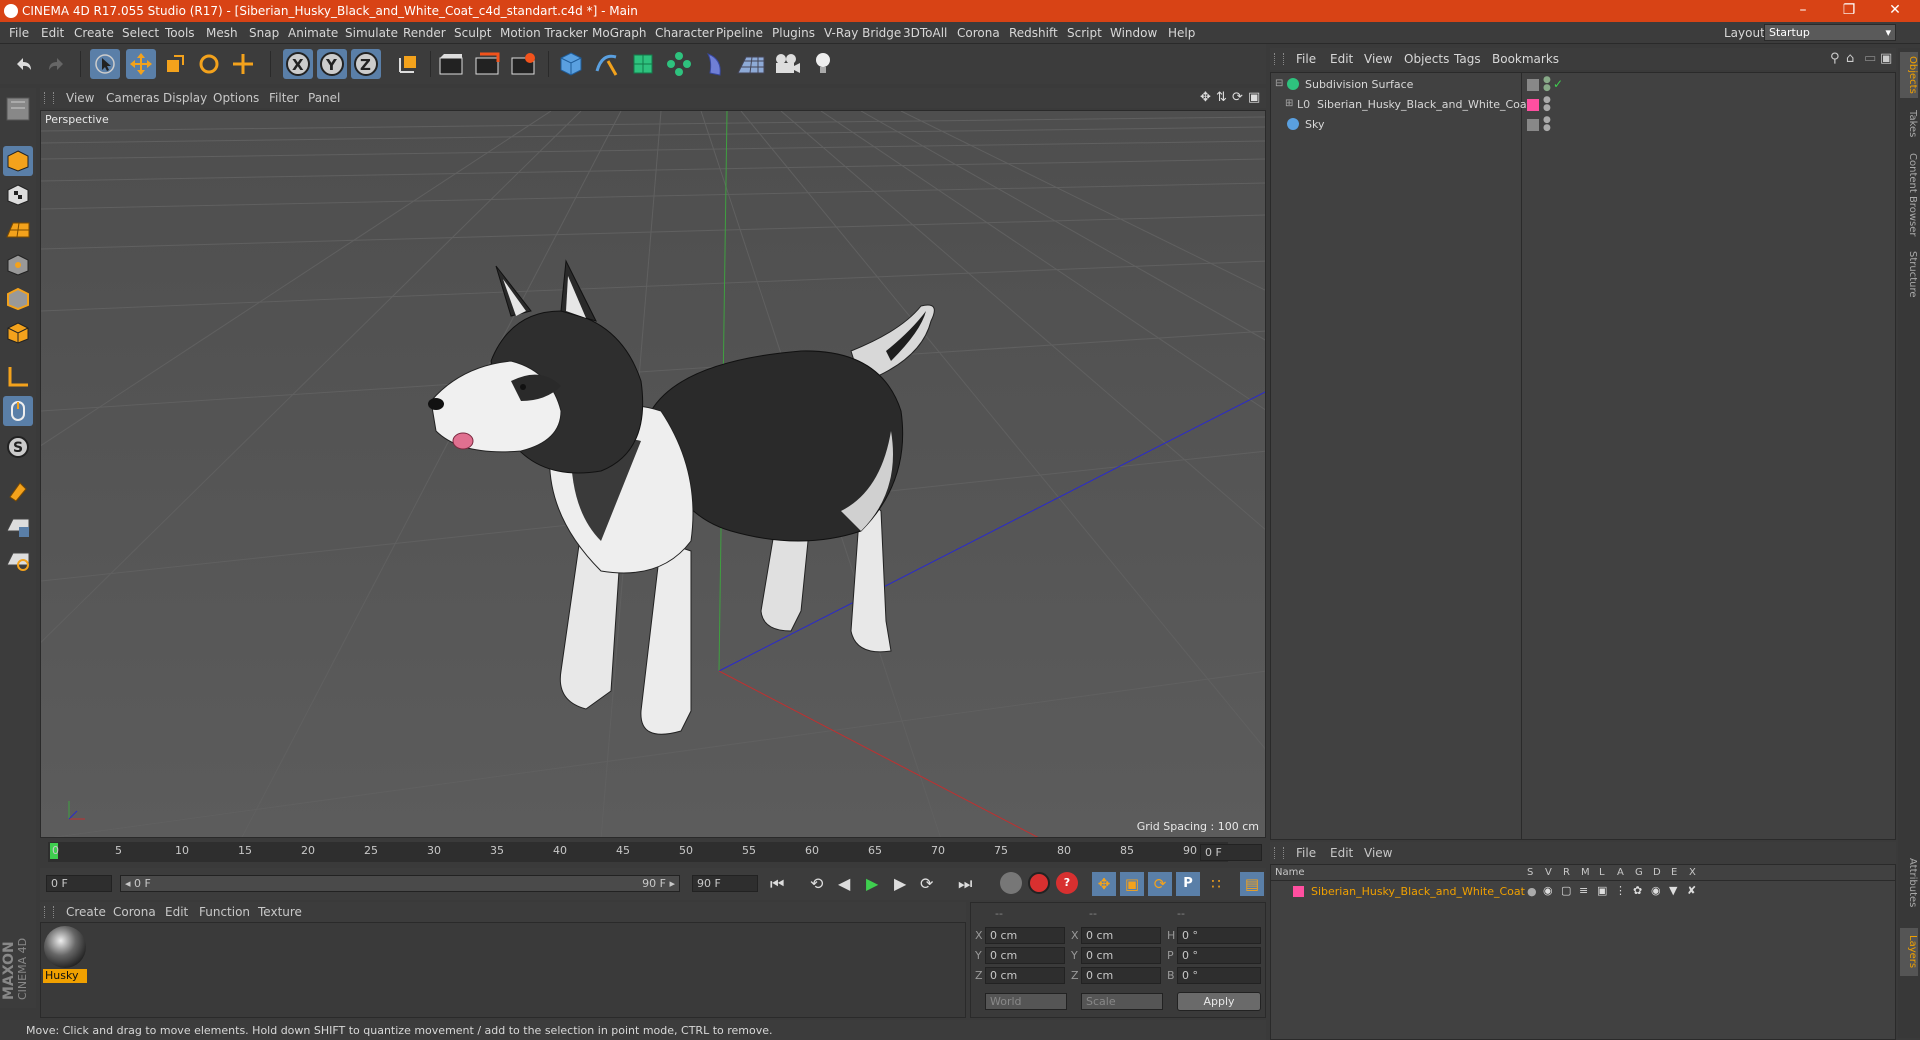 This screenshot has width=1920, height=1040. What do you see at coordinates (176, 912) in the screenshot?
I see `material-menu-edit: Edit` at bounding box center [176, 912].